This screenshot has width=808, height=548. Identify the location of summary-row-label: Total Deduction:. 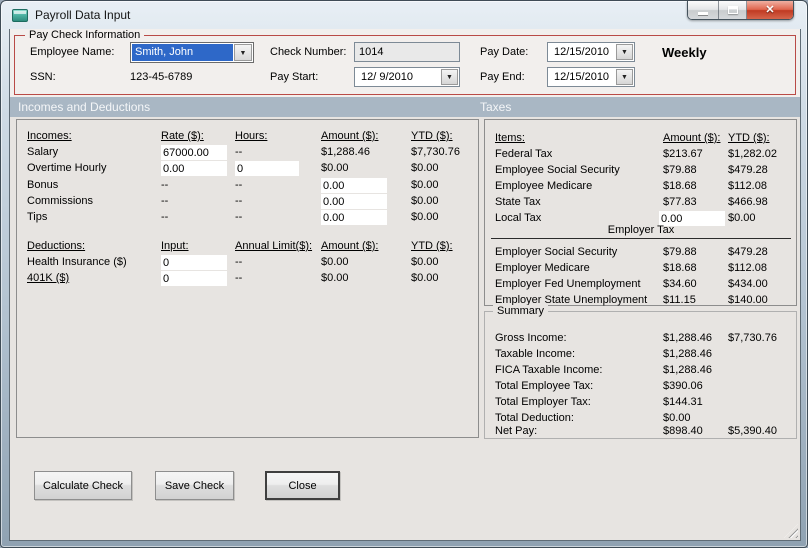
(534, 418).